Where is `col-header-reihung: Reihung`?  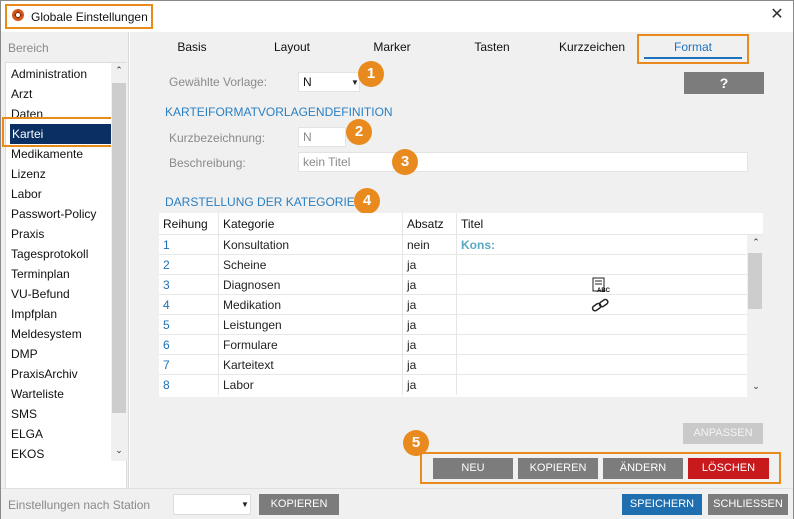 col-header-reihung: Reihung is located at coordinates (189, 224).